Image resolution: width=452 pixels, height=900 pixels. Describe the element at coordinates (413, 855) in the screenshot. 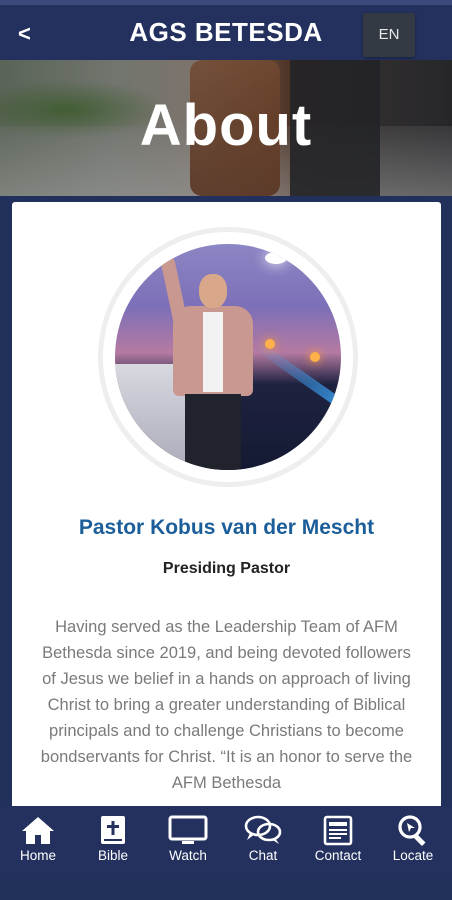

I see `nav-label-locate: Locate` at that location.